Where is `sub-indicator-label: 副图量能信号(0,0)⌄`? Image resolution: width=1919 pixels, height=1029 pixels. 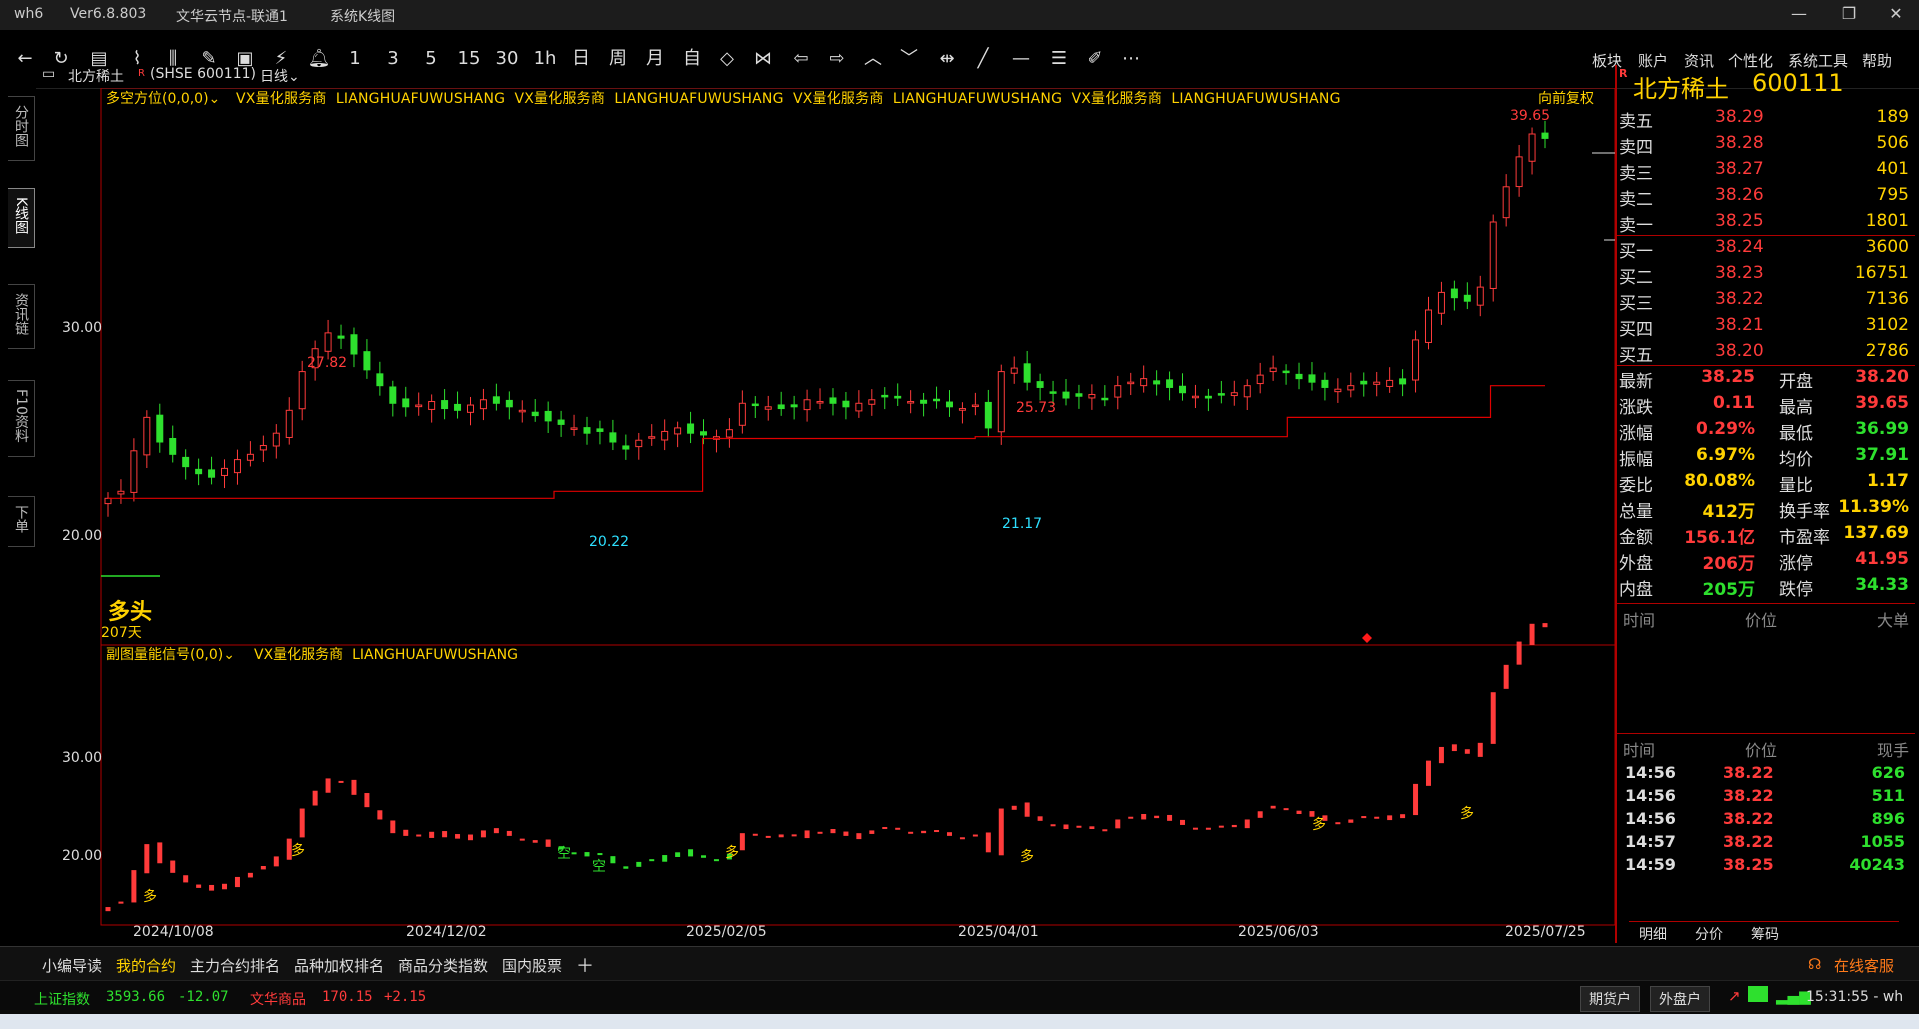 sub-indicator-label: 副图量能信号(0,0)⌄ is located at coordinates (170, 654).